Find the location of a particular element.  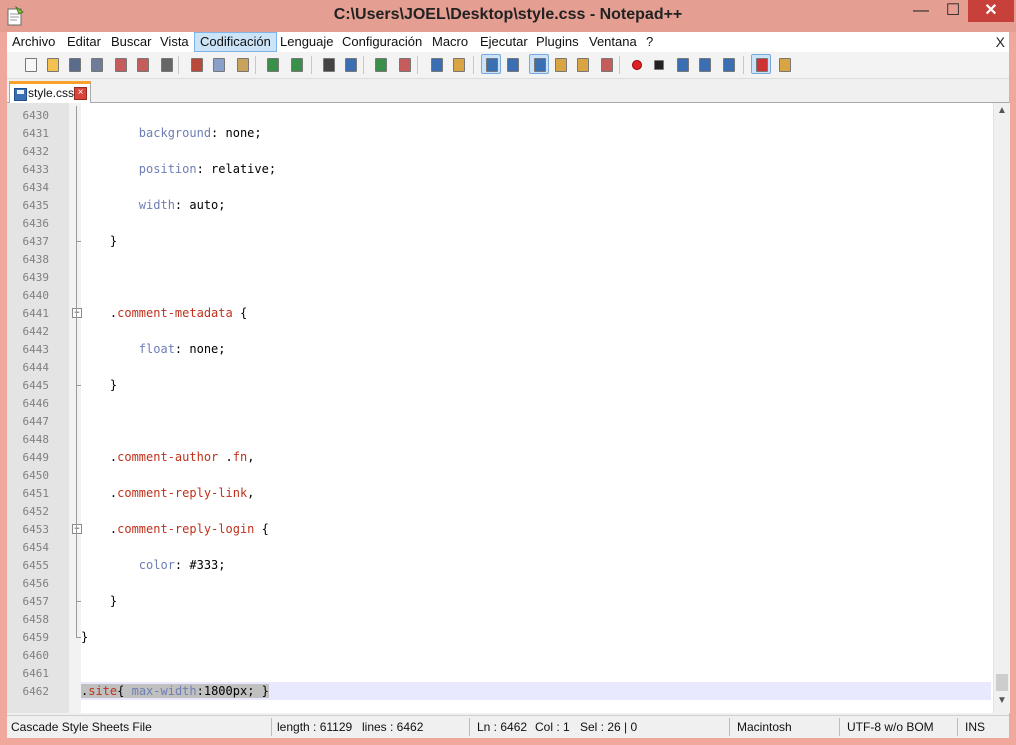

close-all-icon is located at coordinates (142, 64).